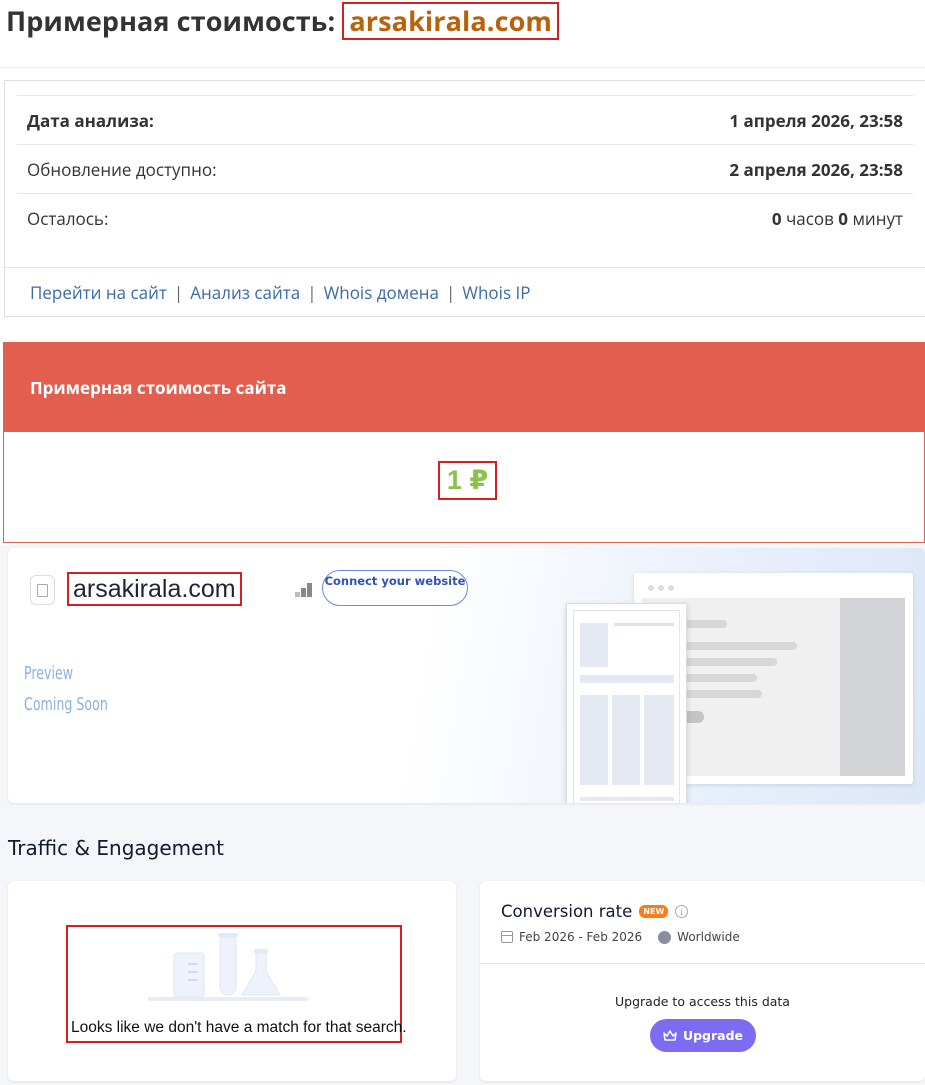 The height and width of the screenshot is (1085, 925). Describe the element at coordinates (462, 67) in the screenshot. I see `title-divider` at that location.